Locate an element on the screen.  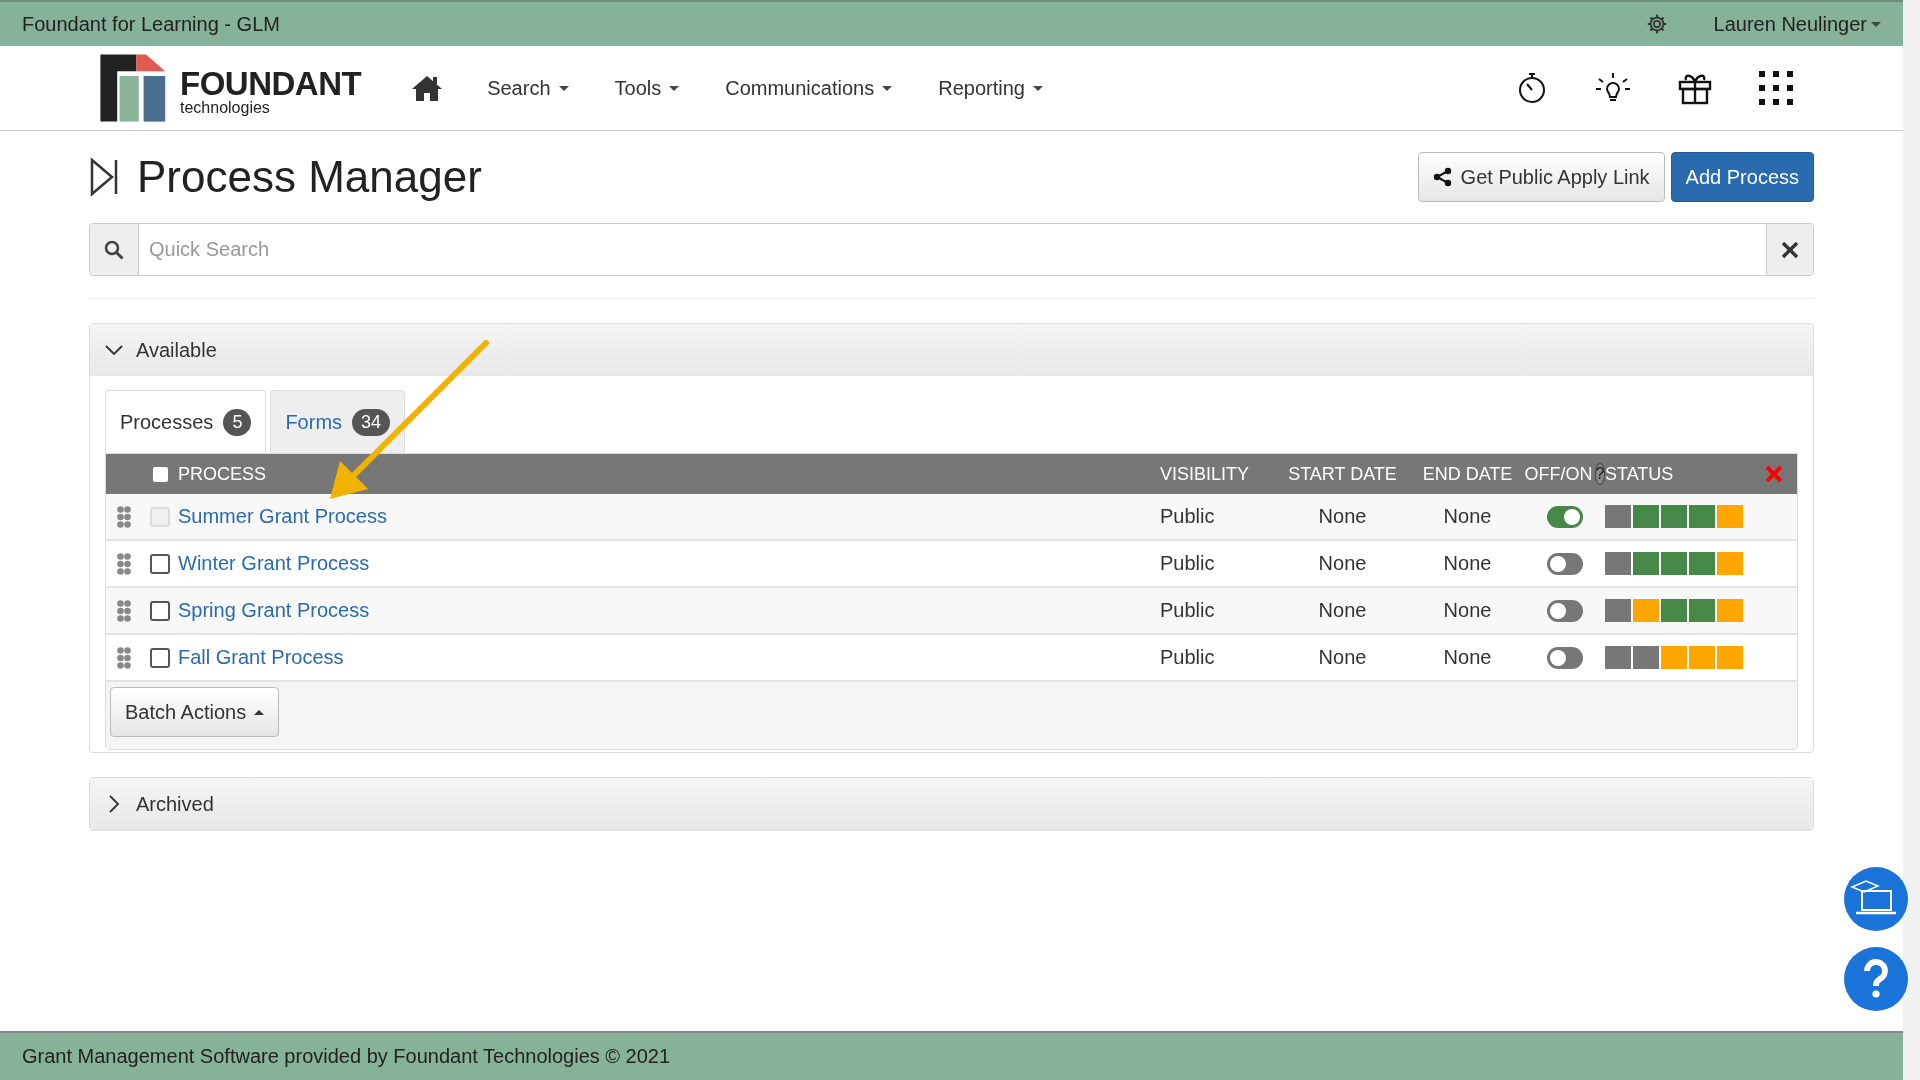
process-link: Fall Grant Process is located at coordinates (261, 657).